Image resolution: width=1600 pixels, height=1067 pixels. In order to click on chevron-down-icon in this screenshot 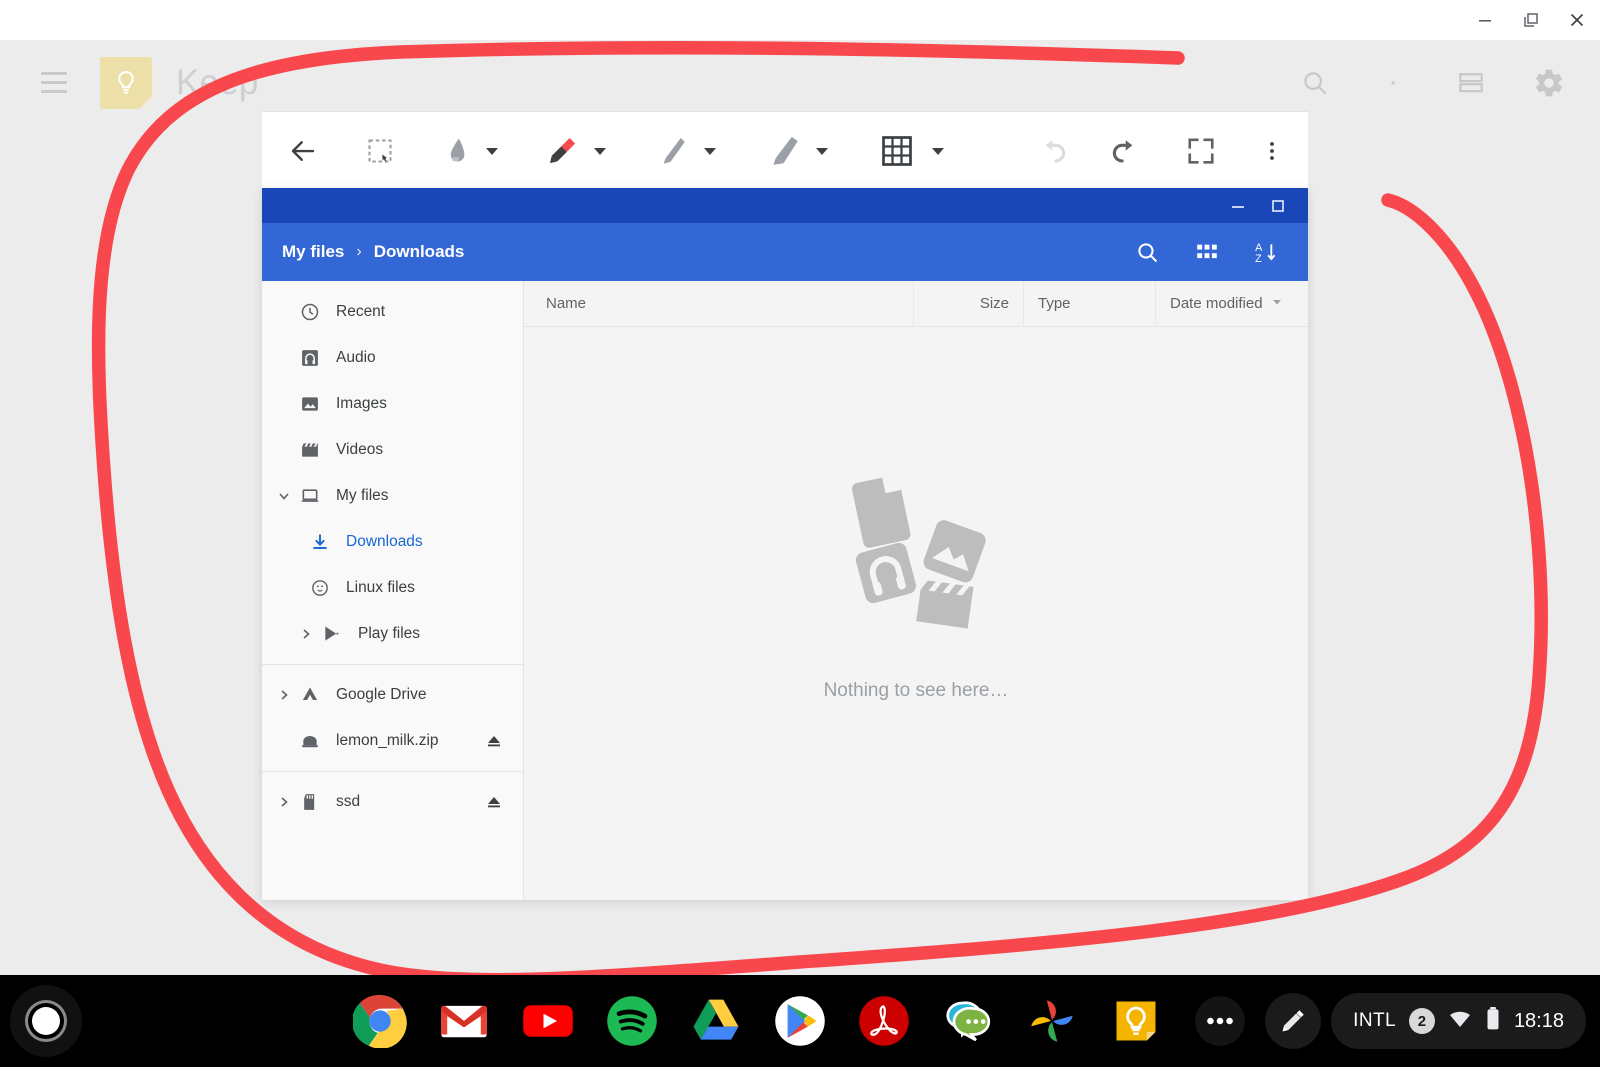, I will do `click(284, 496)`.